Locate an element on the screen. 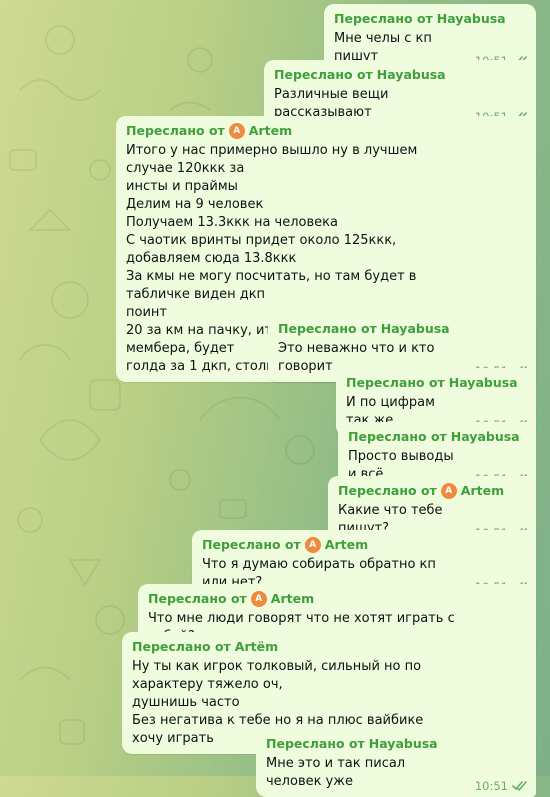 This screenshot has height=797, width=550. message-time: 10:51 is located at coordinates (491, 786).